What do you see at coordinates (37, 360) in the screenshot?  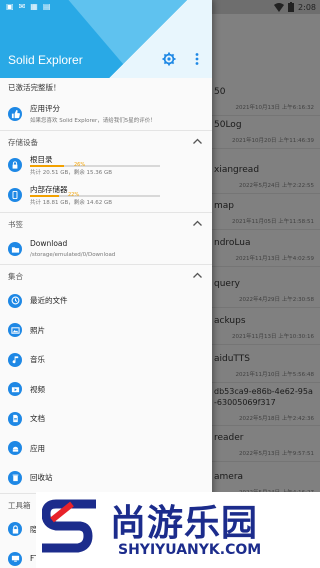 I see `collection-label: 音乐` at bounding box center [37, 360].